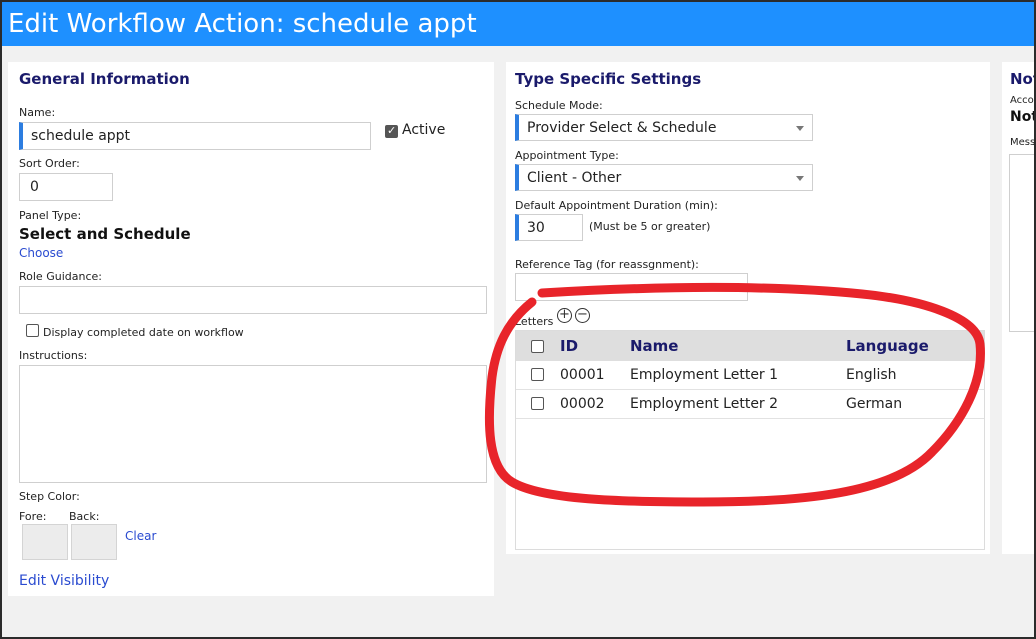 The height and width of the screenshot is (639, 1036). Describe the element at coordinates (631, 287) in the screenshot. I see `reference-tag-input` at that location.